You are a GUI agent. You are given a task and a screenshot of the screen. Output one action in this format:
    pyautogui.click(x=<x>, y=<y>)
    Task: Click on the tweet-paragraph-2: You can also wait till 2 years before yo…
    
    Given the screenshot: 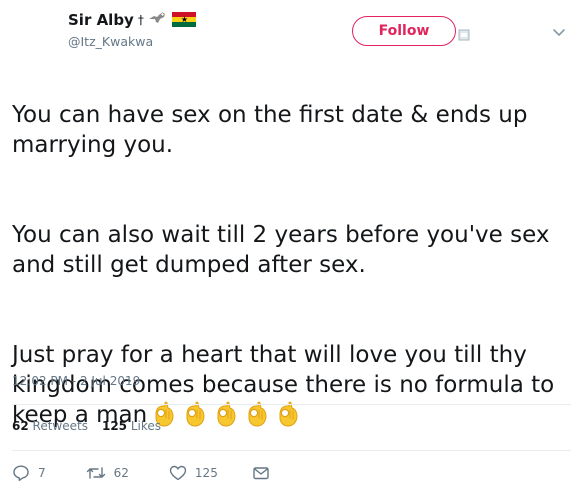 What is the action you would take?
    pyautogui.click(x=281, y=250)
    